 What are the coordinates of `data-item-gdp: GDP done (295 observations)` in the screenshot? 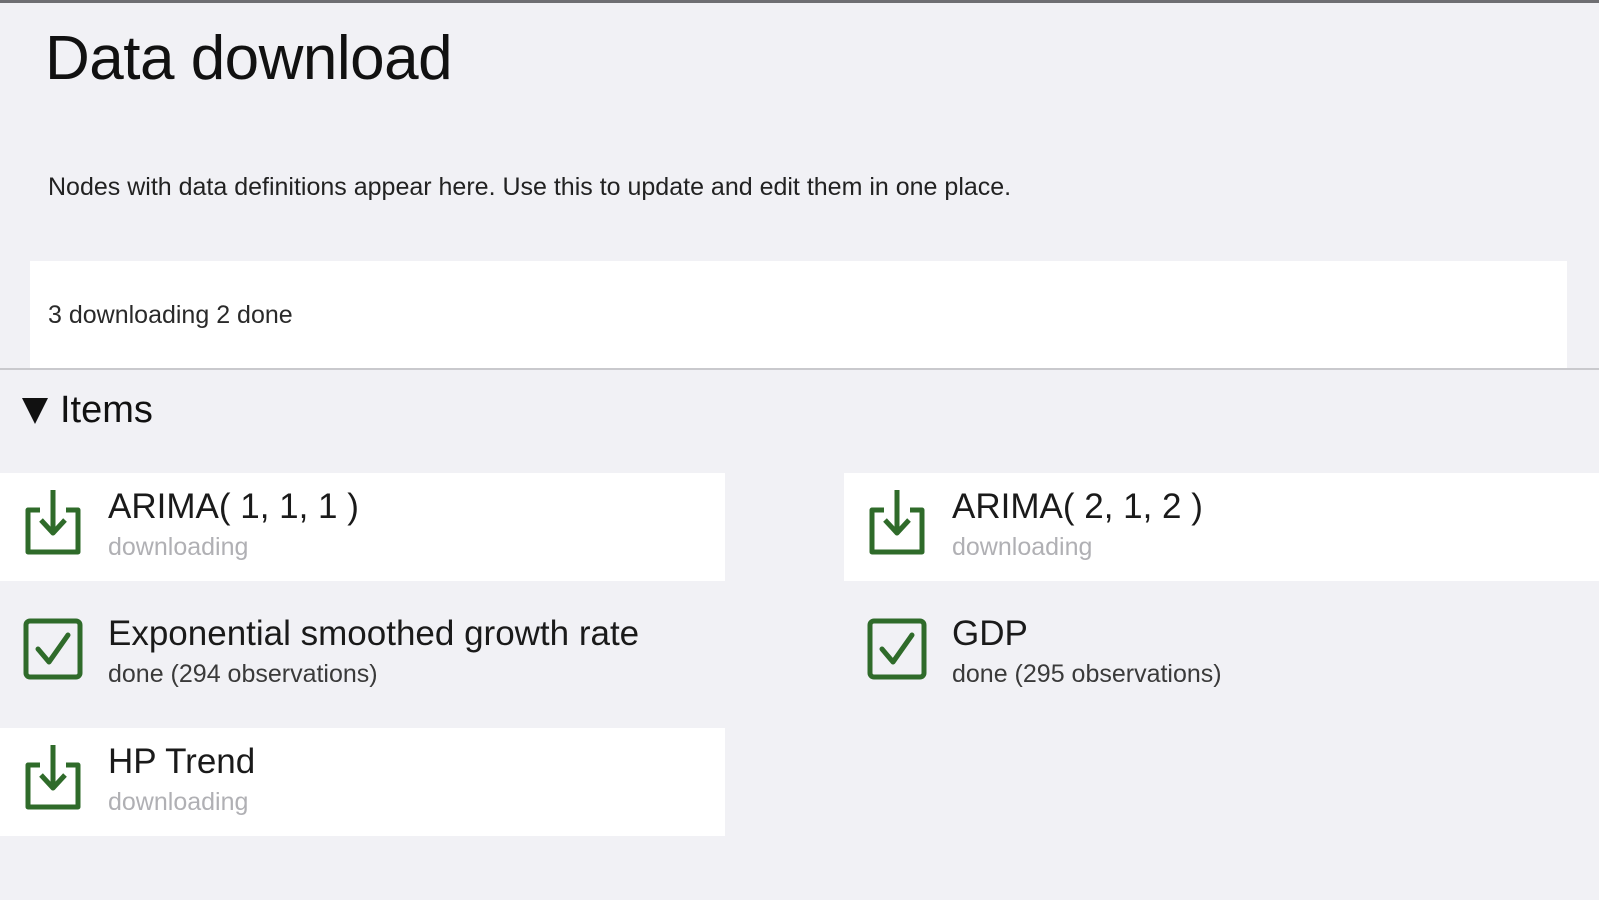 It's located at (1221, 654).